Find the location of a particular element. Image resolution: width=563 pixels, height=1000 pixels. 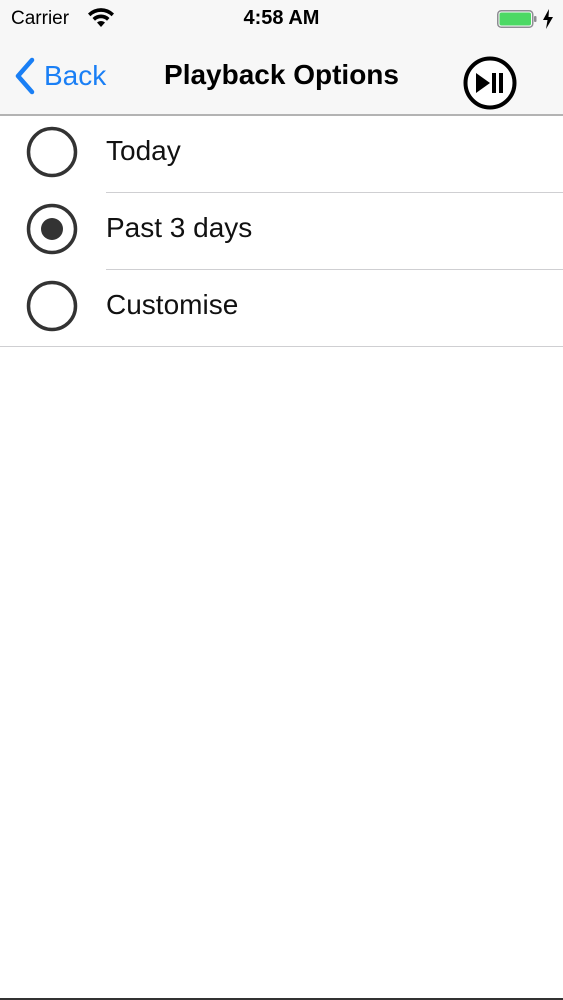

status-bar: Carrier 4:58 AM is located at coordinates (281, 19).